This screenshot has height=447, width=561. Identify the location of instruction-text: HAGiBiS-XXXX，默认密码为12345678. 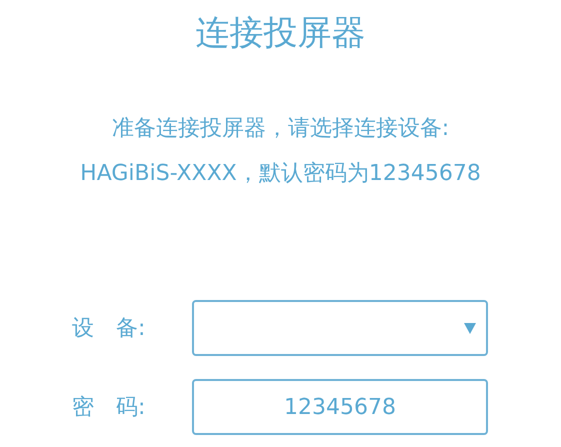
(280, 174).